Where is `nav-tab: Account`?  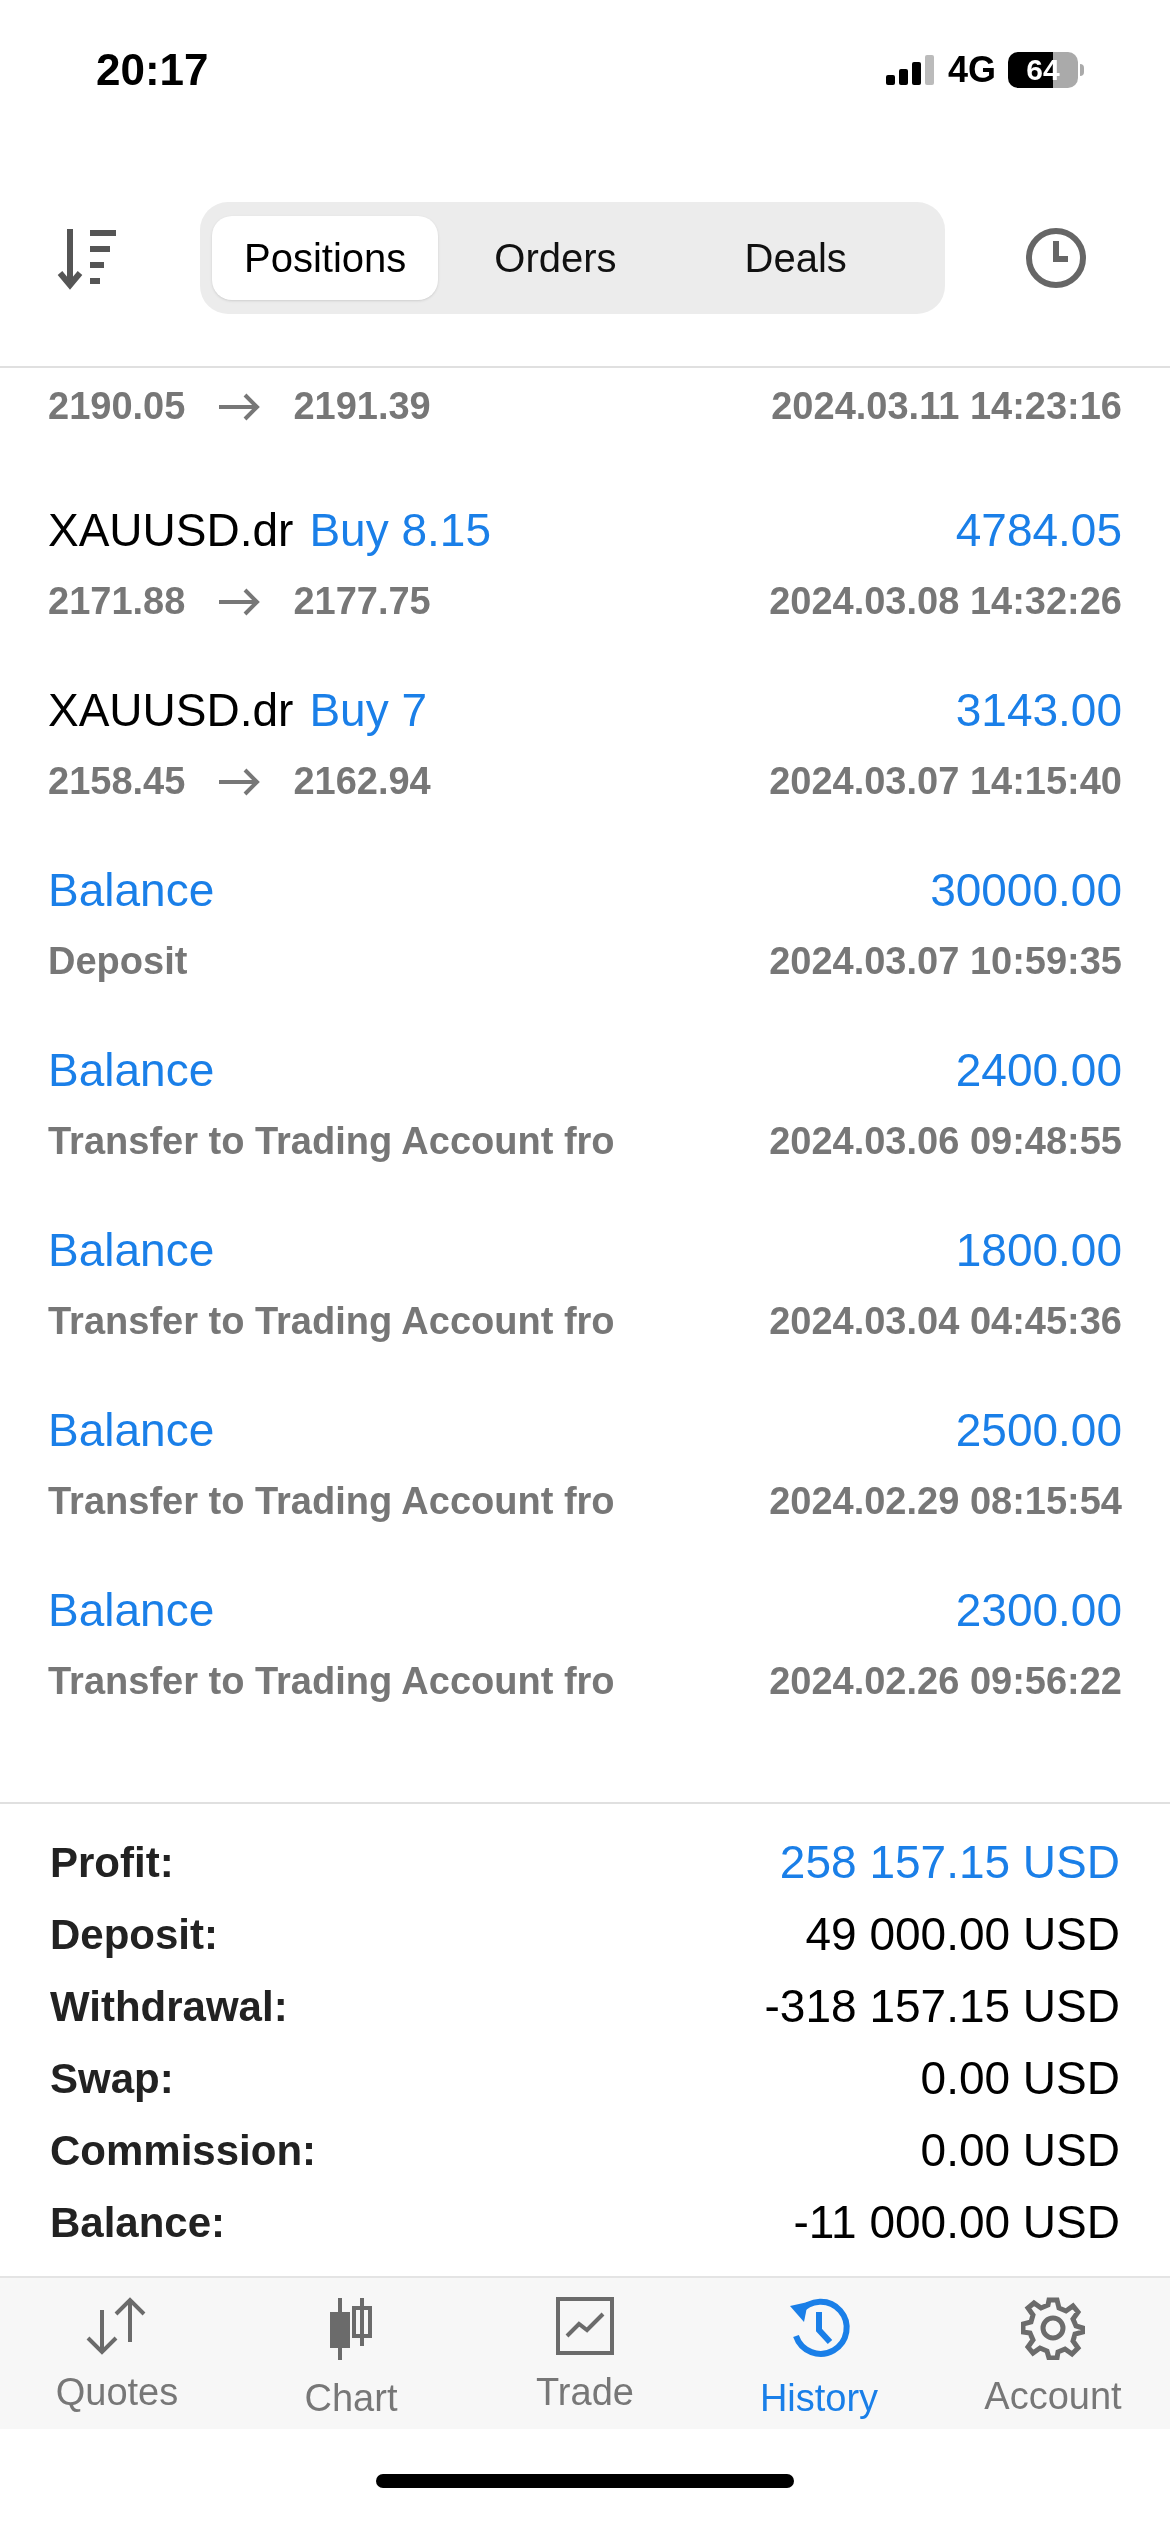 nav-tab: Account is located at coordinates (1053, 2353).